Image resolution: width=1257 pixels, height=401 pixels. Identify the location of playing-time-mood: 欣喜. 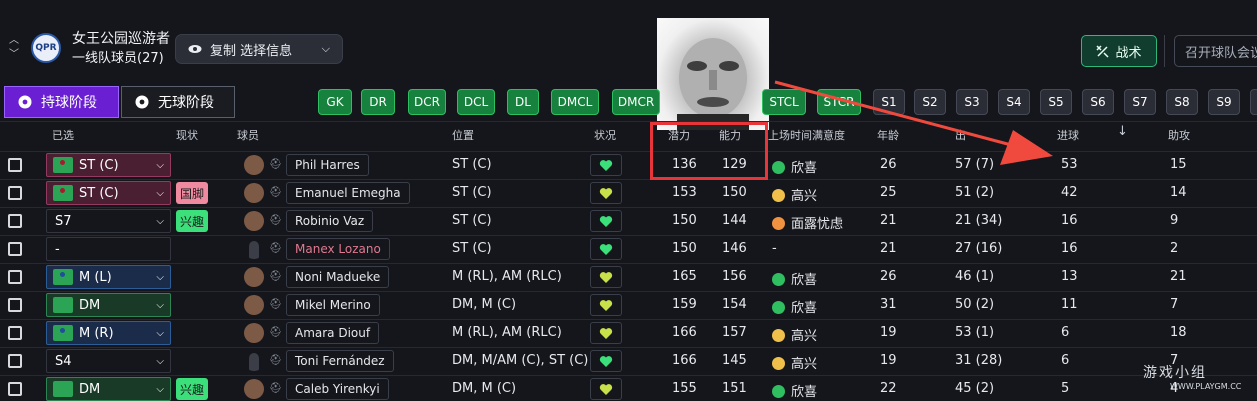
(794, 278).